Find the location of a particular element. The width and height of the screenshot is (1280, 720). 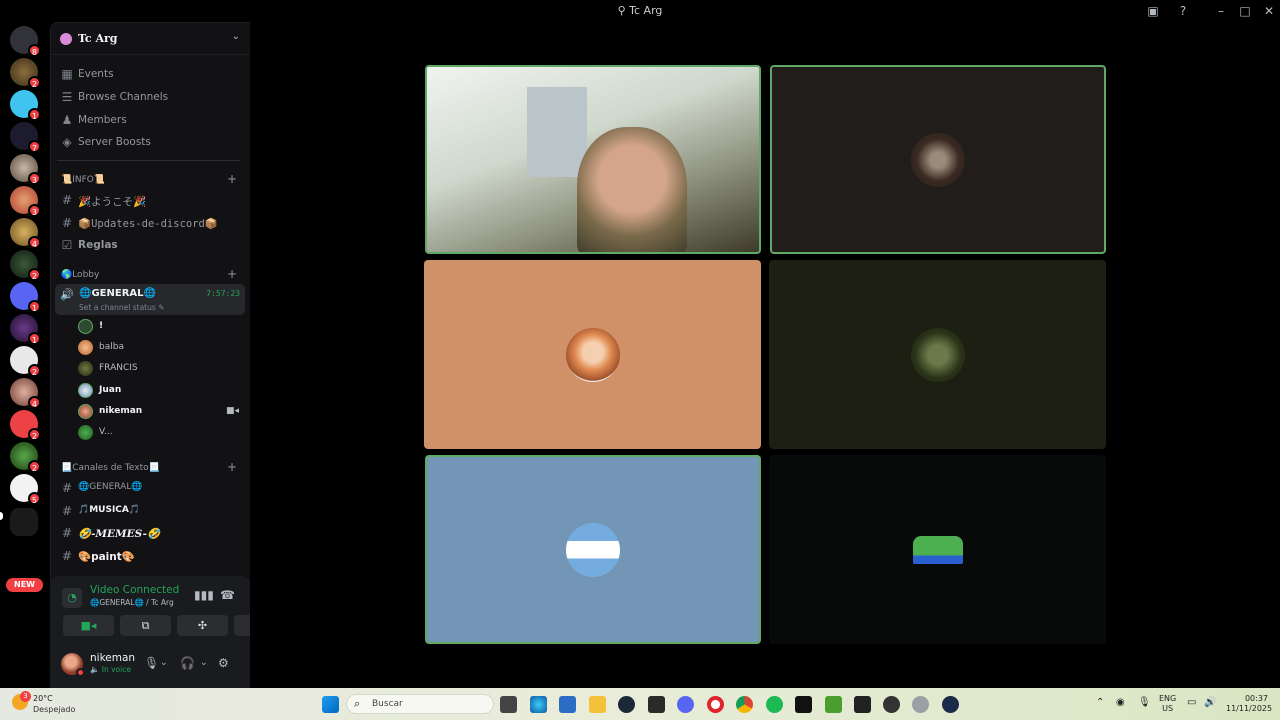

disconnect-icon: ☎ is located at coordinates (227, 595).